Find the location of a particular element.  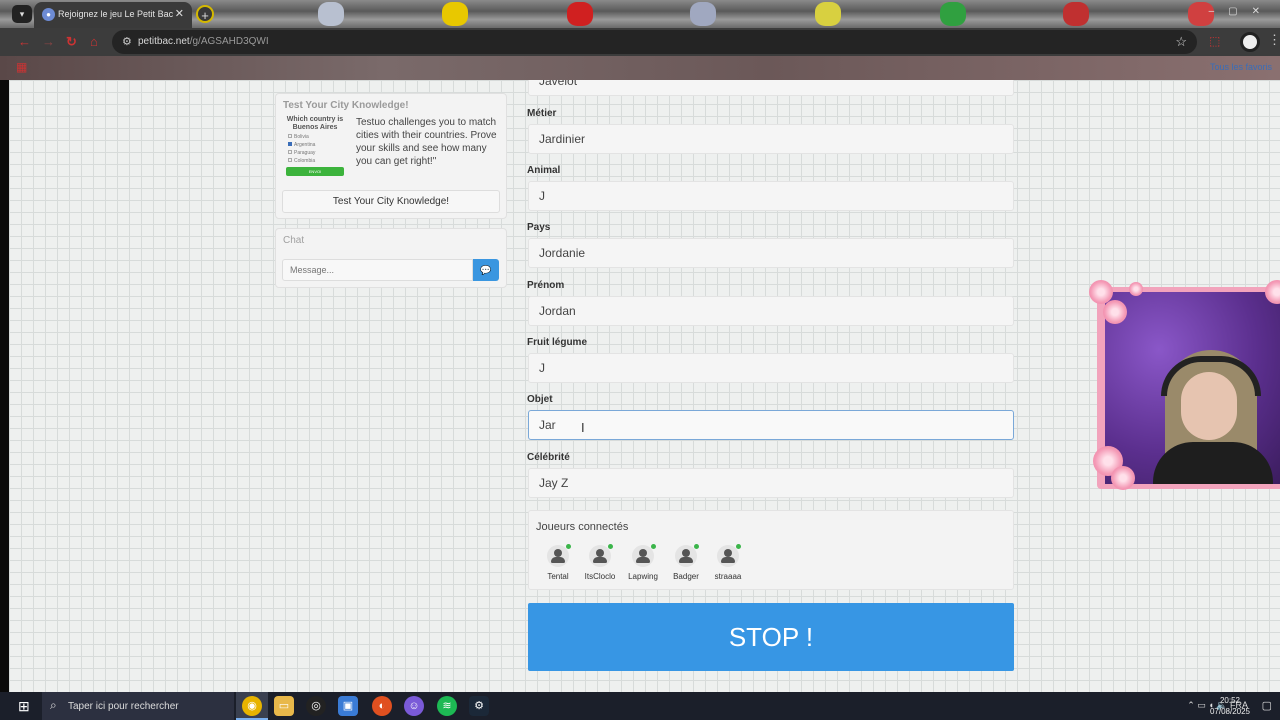

taskbar-search: ⌕ Taper ici pour rechercher is located at coordinates (138, 706).